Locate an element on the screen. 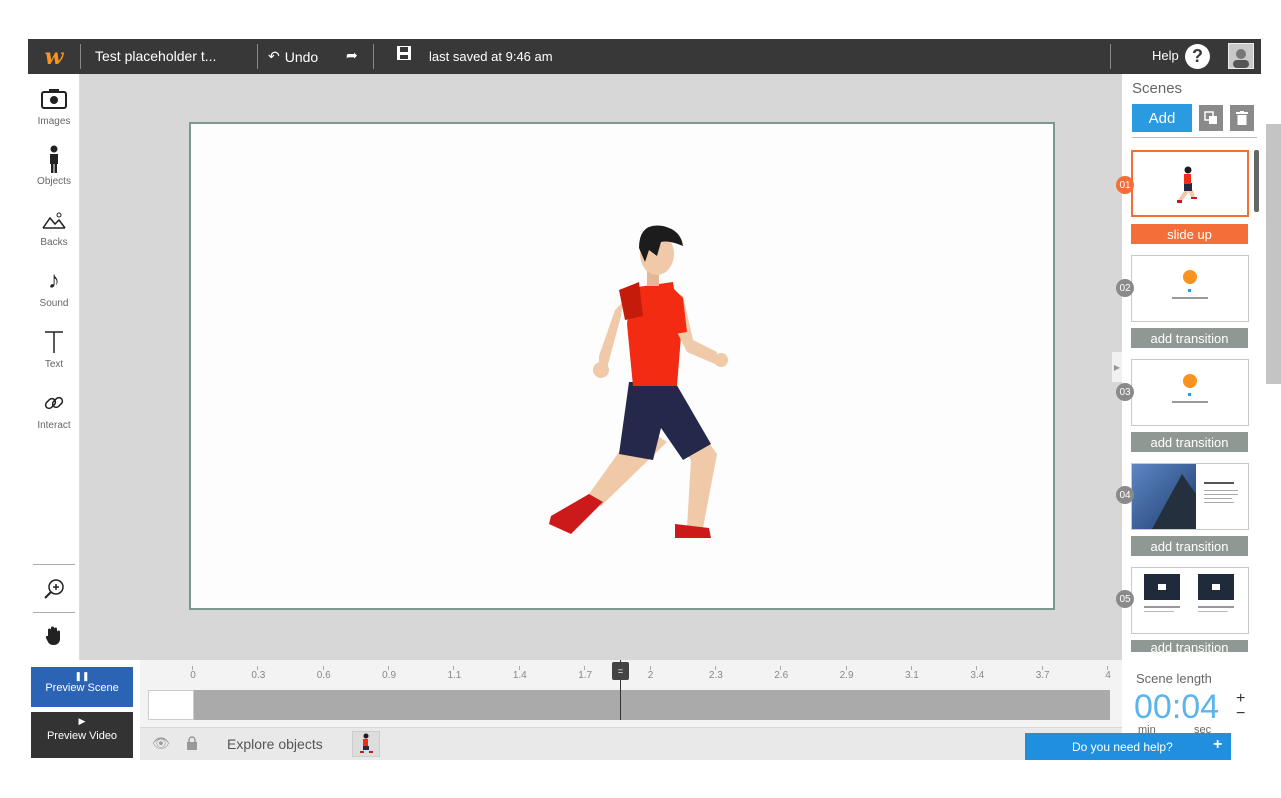 Image resolution: width=1281 pixels, height=798 pixels. add-scene-button: Add is located at coordinates (1162, 118).